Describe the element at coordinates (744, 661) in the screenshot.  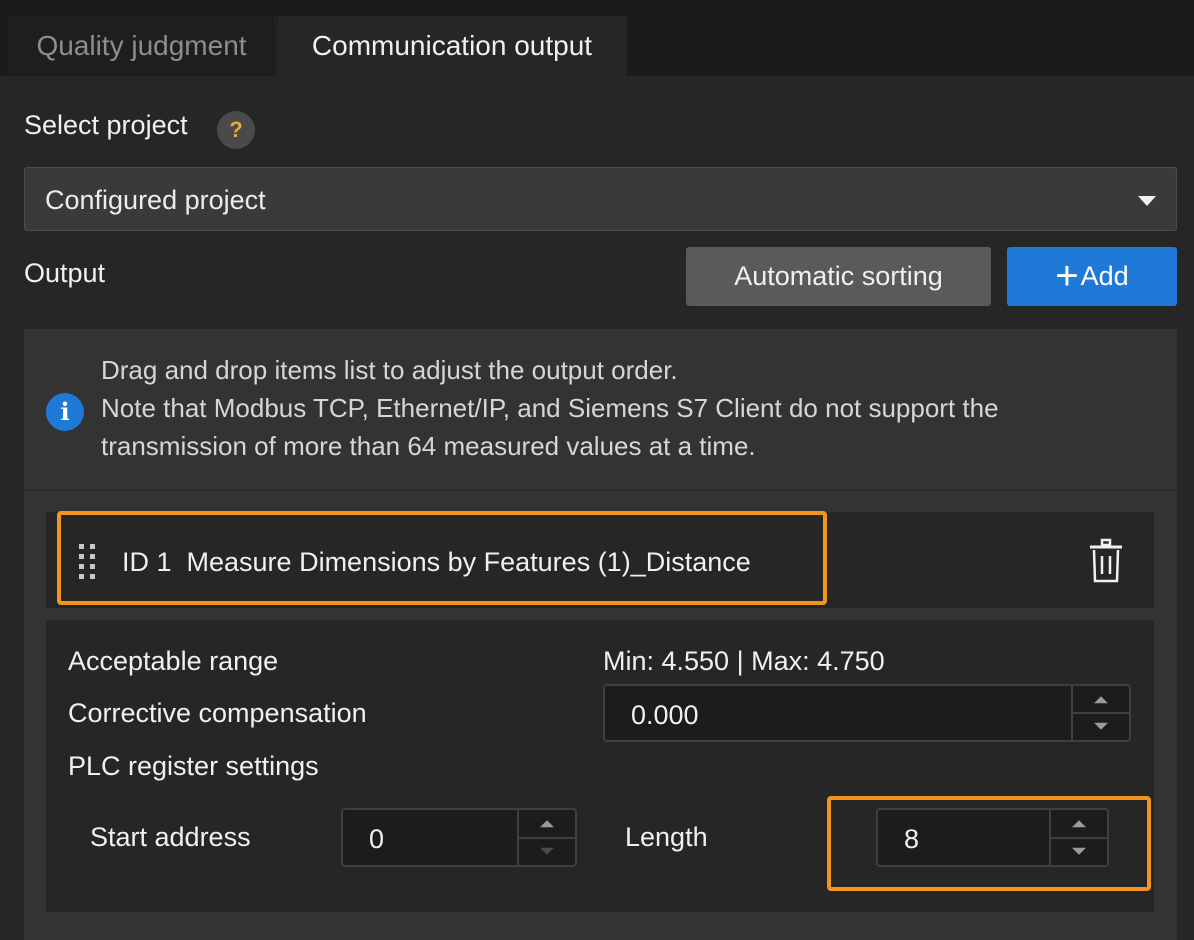
I see `acceptable-range-value: Min: 4.550 | Max: 4.750` at that location.